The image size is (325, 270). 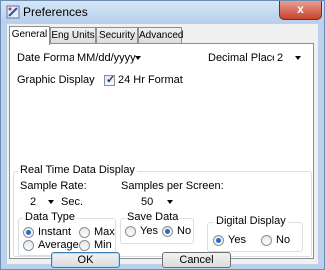 What do you see at coordinates (237, 240) in the screenshot?
I see `digital-display-yes-label: Yes` at bounding box center [237, 240].